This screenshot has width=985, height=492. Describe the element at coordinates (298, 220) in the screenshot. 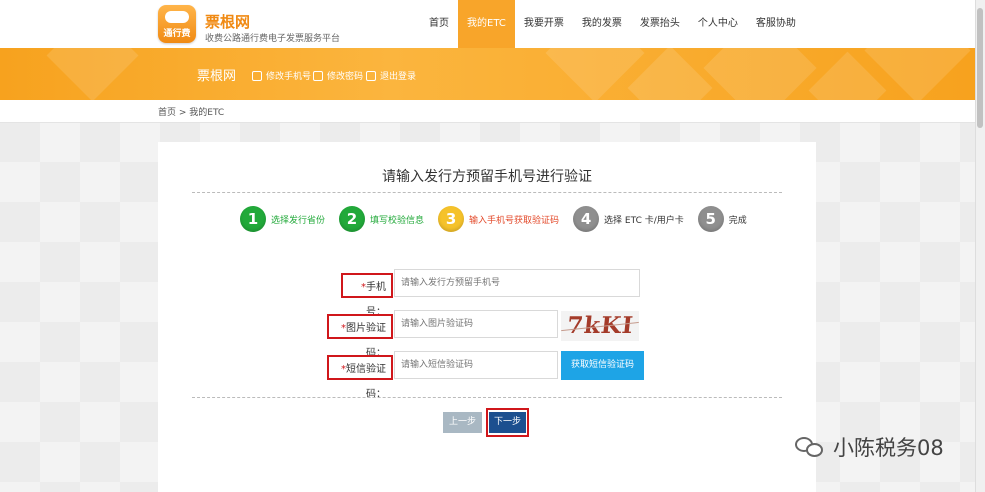

I see `step-1-label: 选择发行省份` at that location.